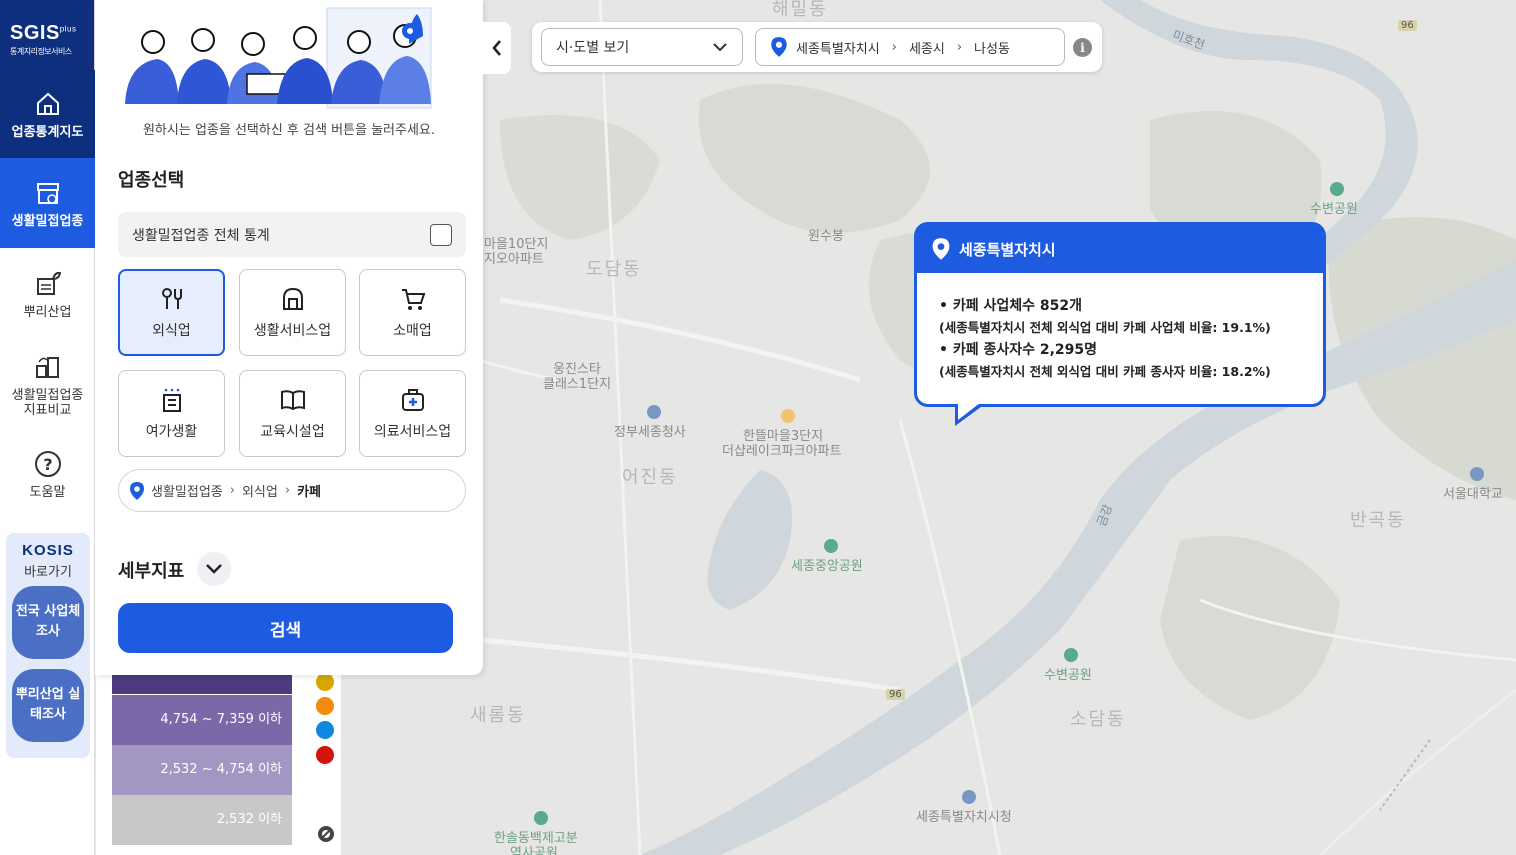 The height and width of the screenshot is (855, 1516). Describe the element at coordinates (441, 234) in the screenshot. I see `all-stat-checkbox` at that location.